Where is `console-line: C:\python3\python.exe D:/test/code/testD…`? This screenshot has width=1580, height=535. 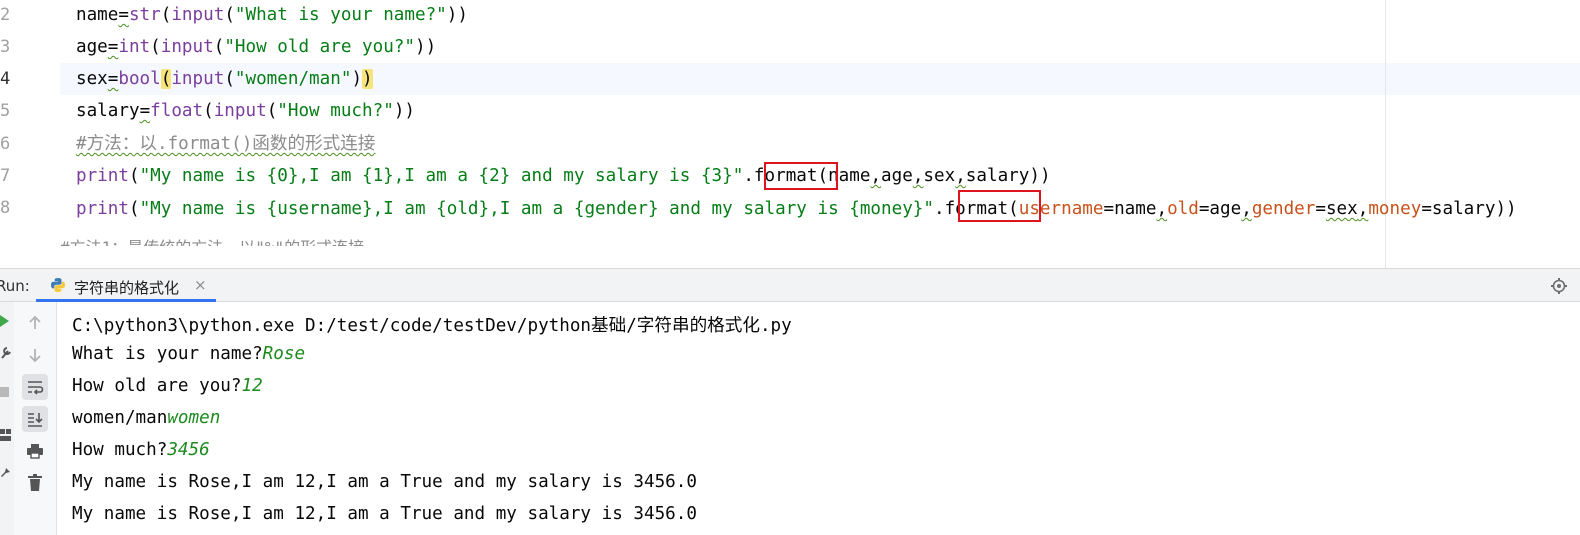
console-line: C:\python3\python.exe D:/test/code/testD… is located at coordinates (432, 324).